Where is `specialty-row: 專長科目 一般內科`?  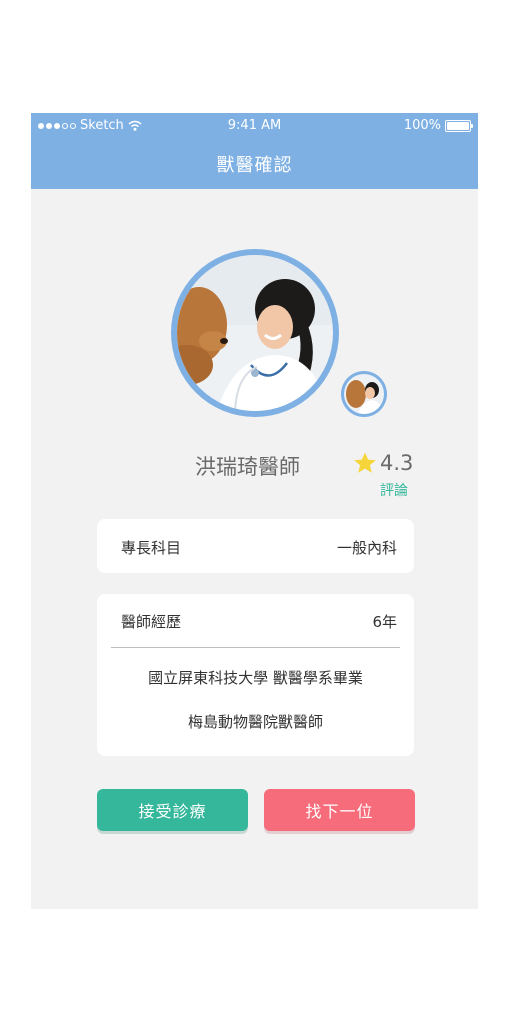 specialty-row: 專長科目 一般內科 is located at coordinates (259, 547).